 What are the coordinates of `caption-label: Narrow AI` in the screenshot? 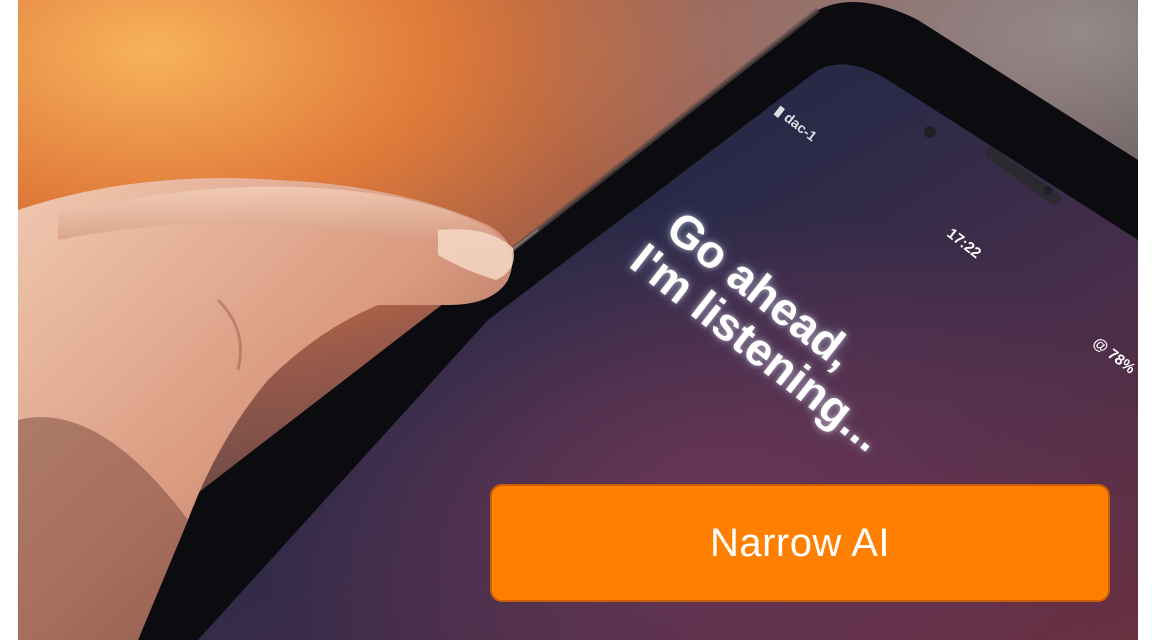 It's located at (800, 542).